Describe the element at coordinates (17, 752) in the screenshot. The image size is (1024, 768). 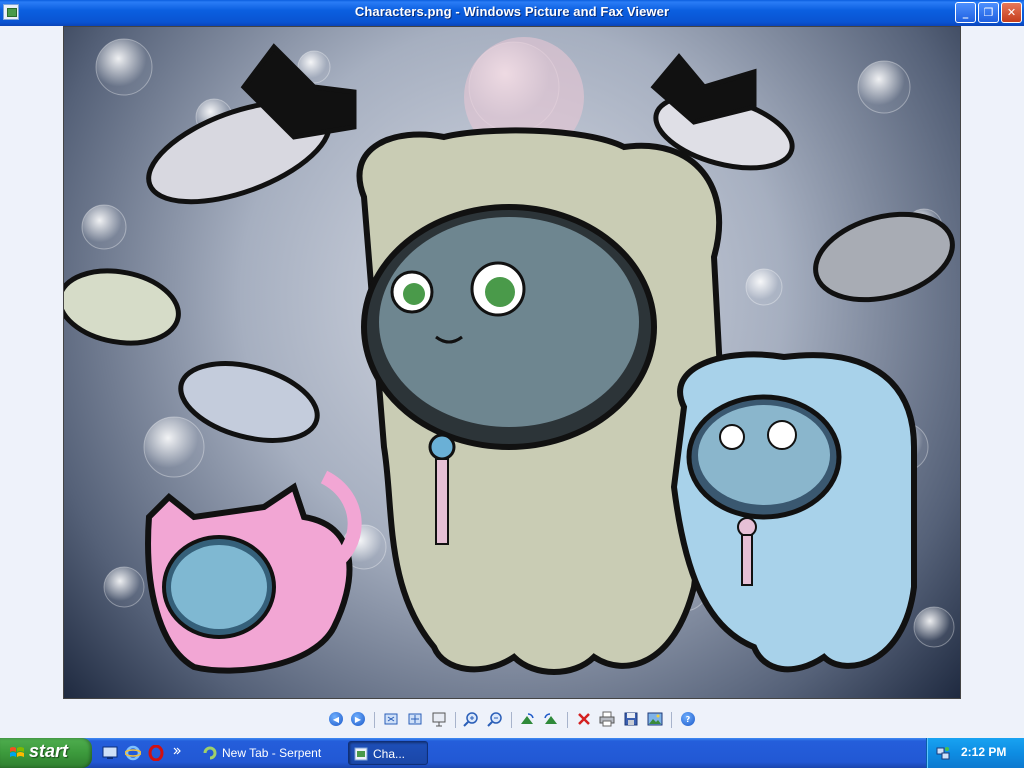
I see `windows-flag-icon` at that location.